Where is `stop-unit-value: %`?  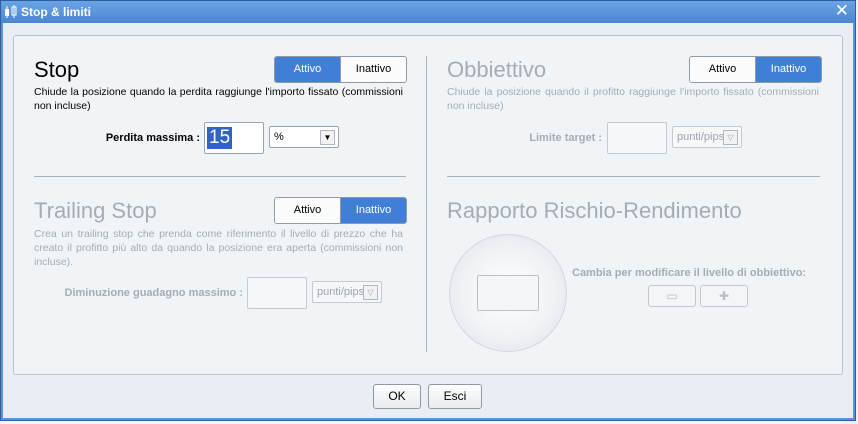
stop-unit-value: % is located at coordinates (279, 137).